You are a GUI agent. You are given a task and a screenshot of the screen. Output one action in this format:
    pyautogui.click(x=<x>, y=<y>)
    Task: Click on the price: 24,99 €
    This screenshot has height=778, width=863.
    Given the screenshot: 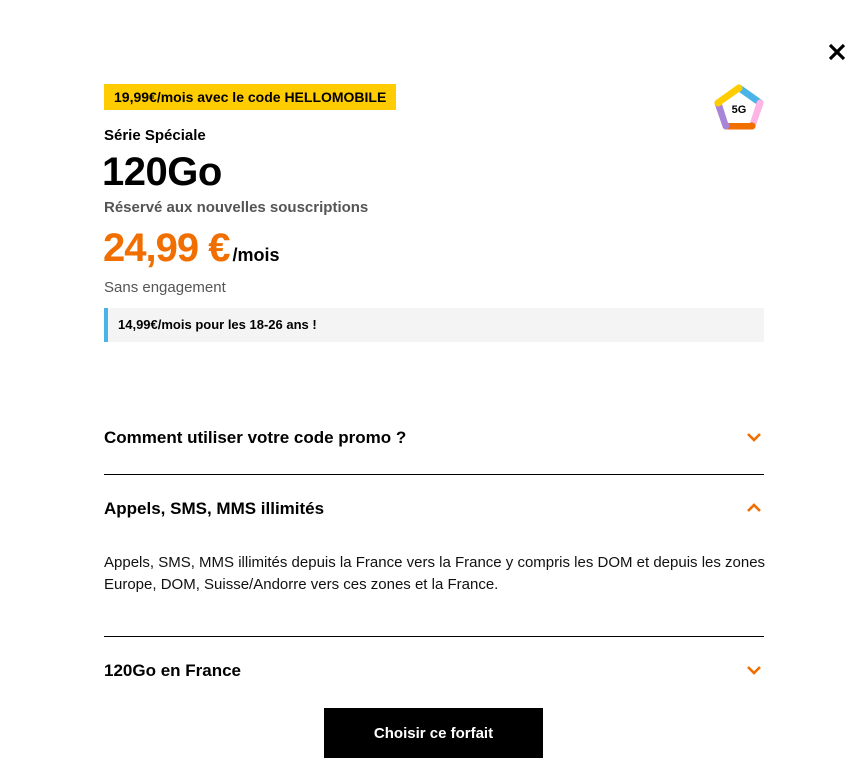 What is the action you would take?
    pyautogui.click(x=166, y=248)
    